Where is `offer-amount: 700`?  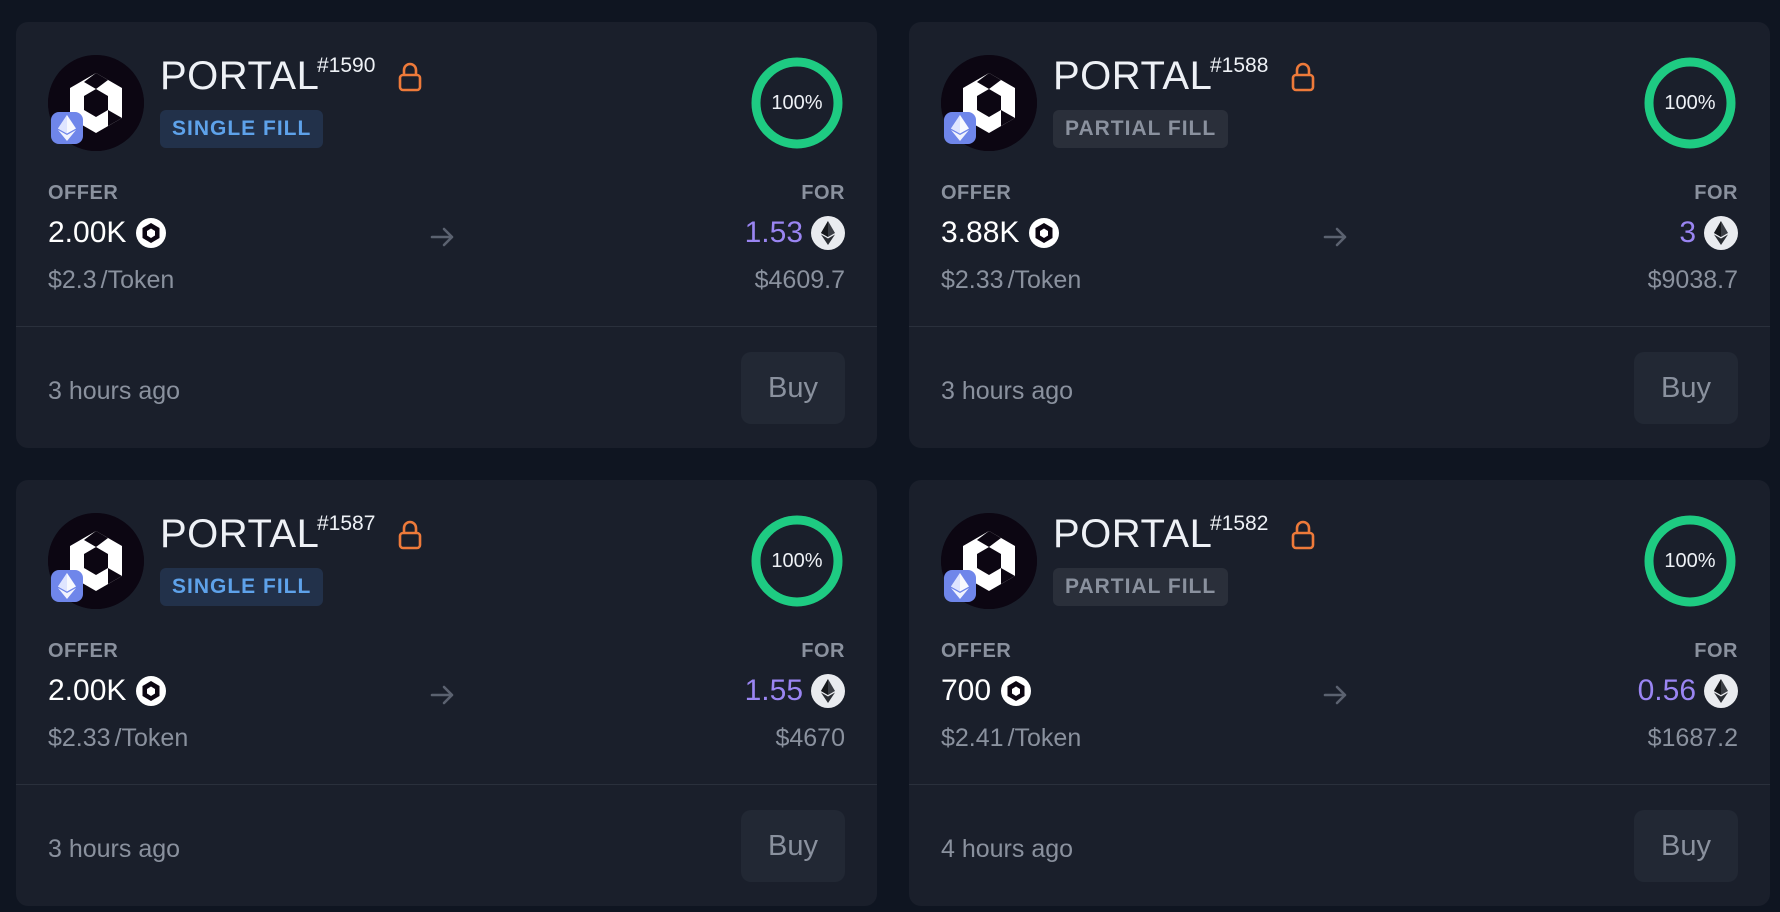
offer-amount: 700 is located at coordinates (986, 691).